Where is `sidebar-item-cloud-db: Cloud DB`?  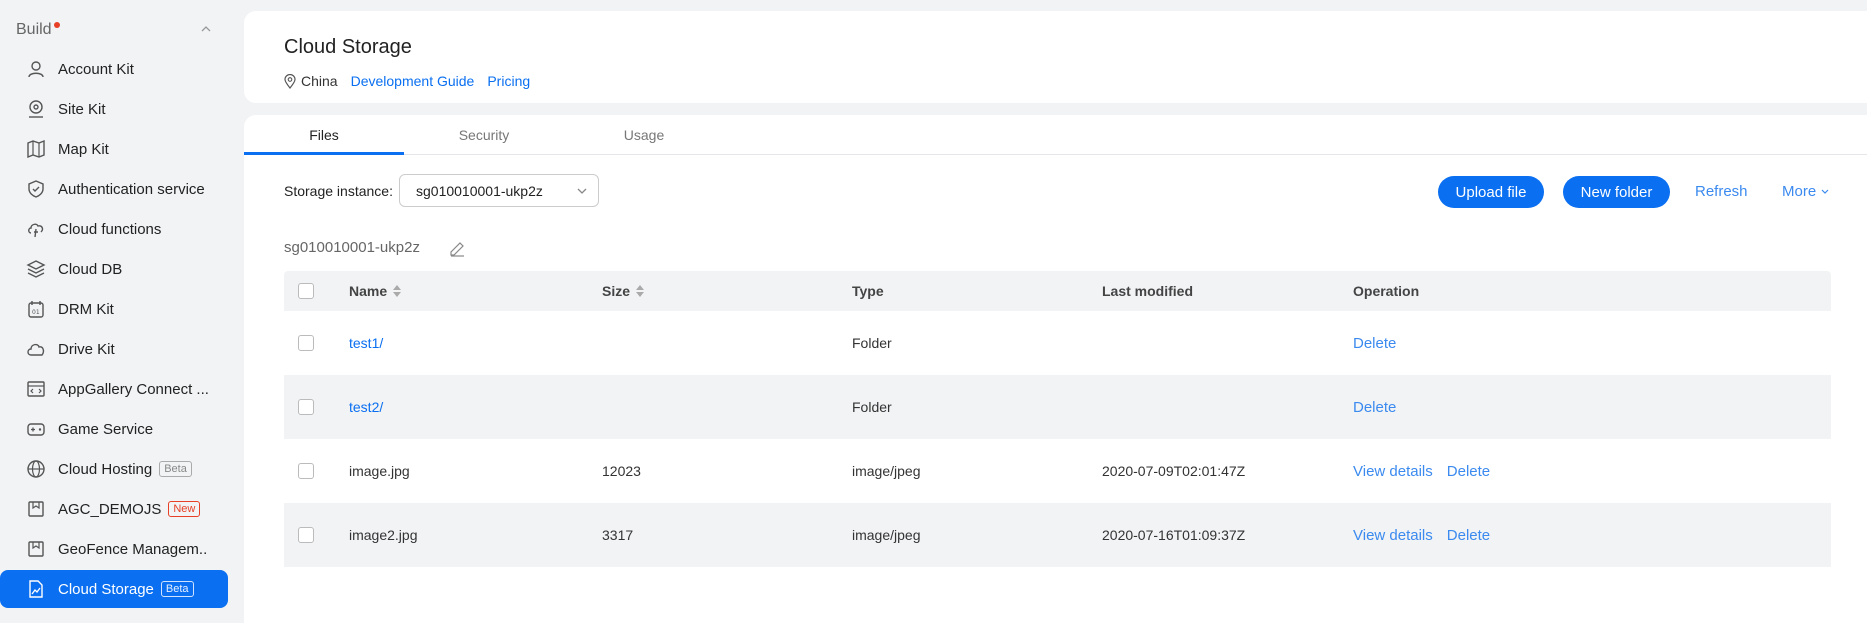
sidebar-item-cloud-db: Cloud DB is located at coordinates (114, 269).